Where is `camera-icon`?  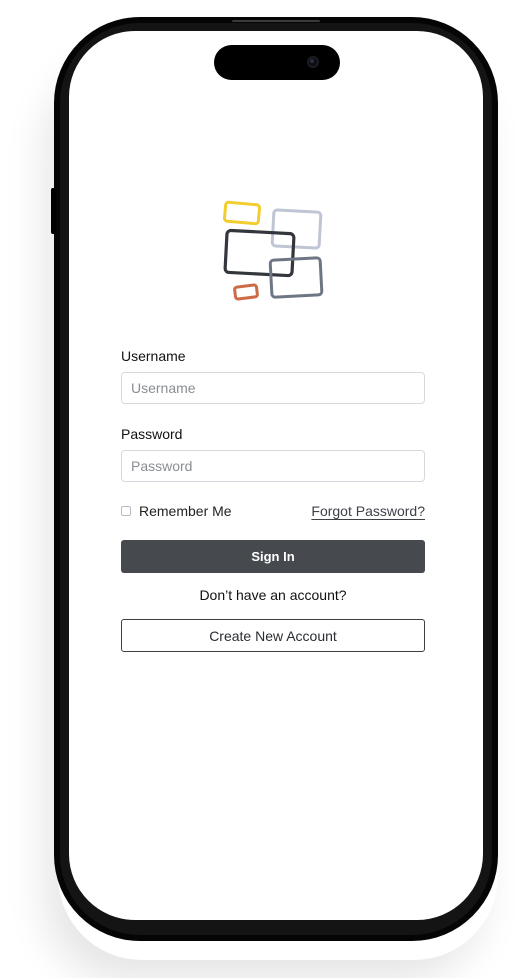 camera-icon is located at coordinates (313, 62).